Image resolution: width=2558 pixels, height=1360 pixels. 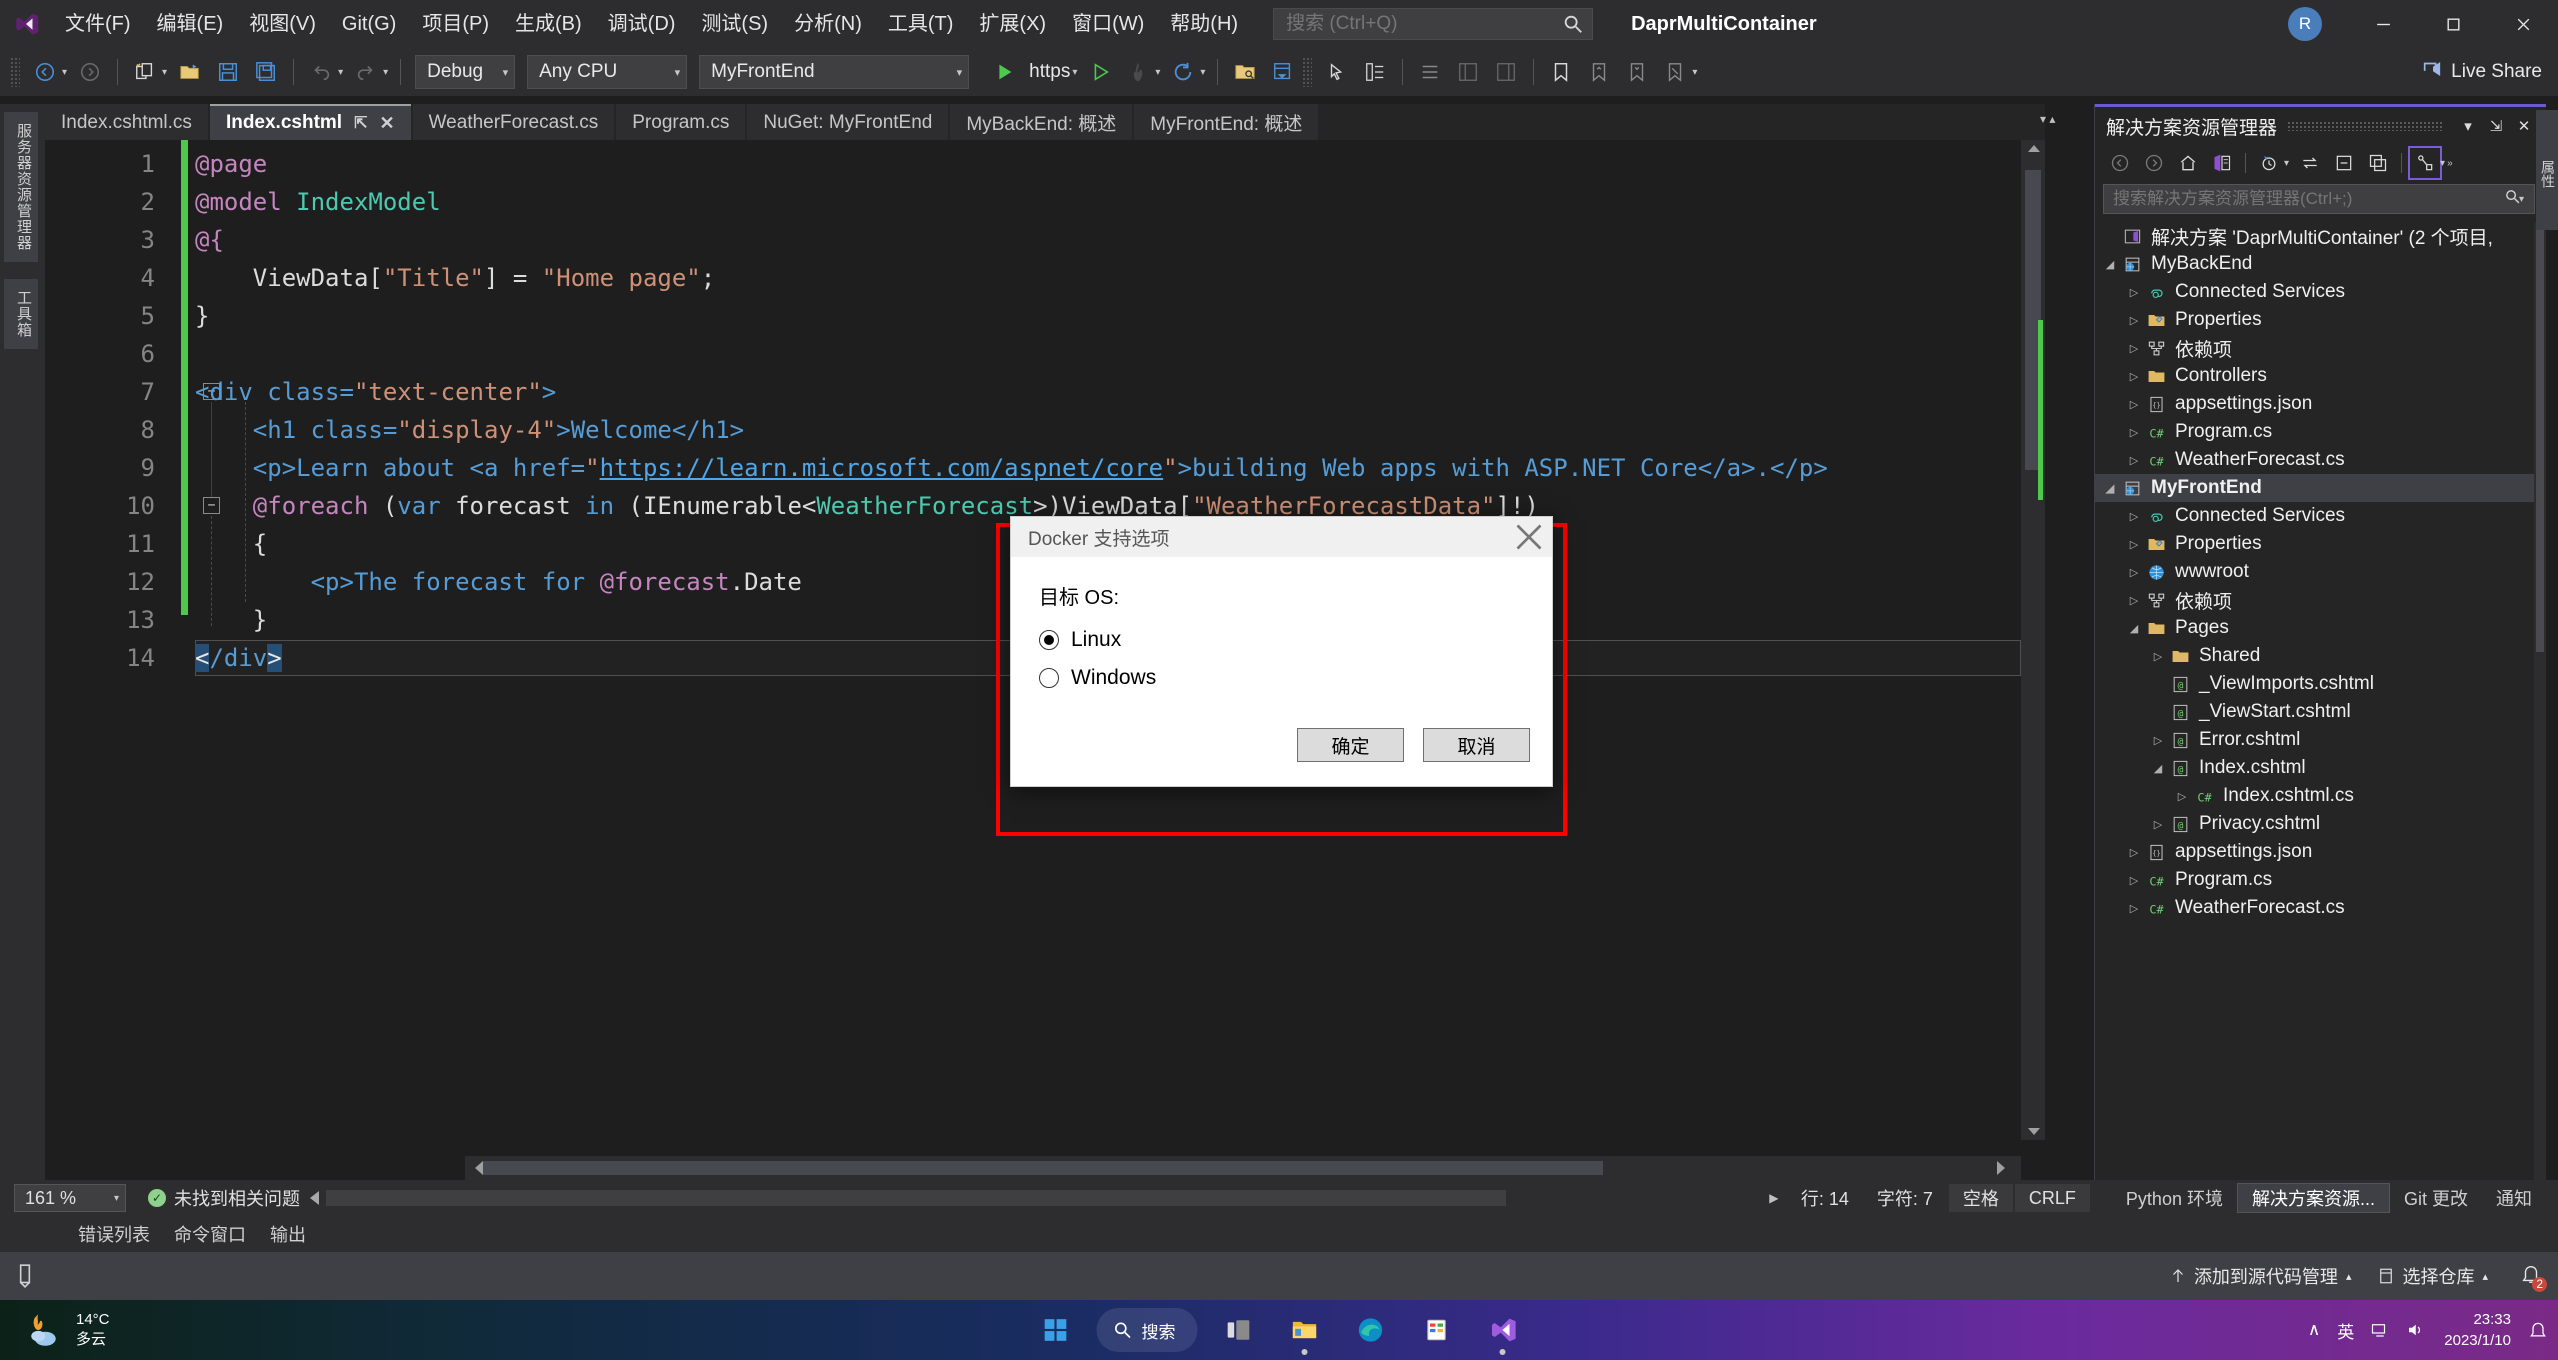 I want to click on ok-button: 确定, so click(x=1350, y=745).